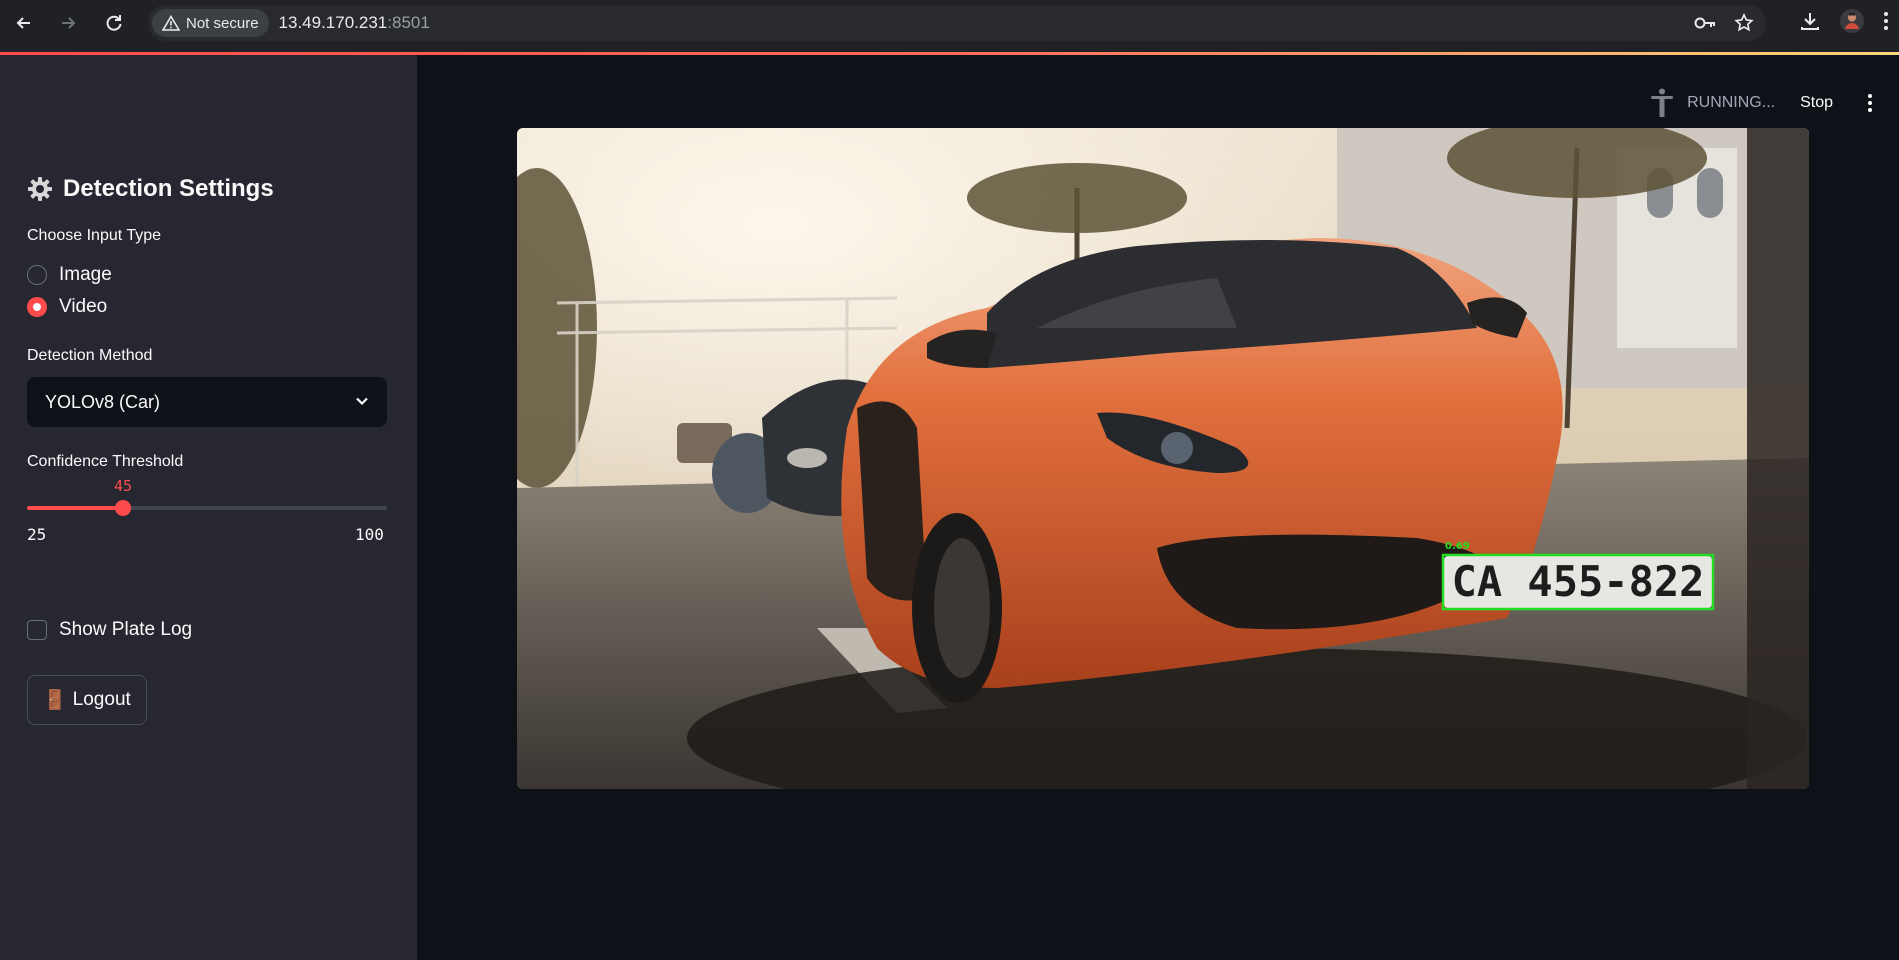 This screenshot has height=960, width=1899. Describe the element at coordinates (1705, 23) in the screenshot. I see `password-key-icon` at that location.